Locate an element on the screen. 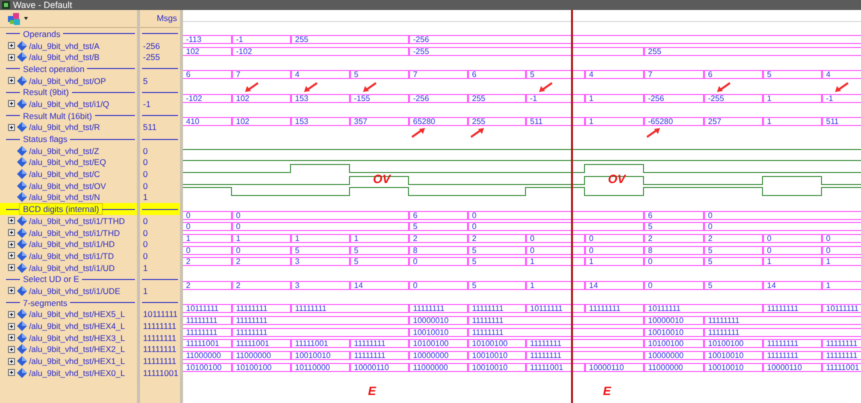 The image size is (861, 403). signal-name: /alu_9bit_vhd_tst/i1/UDE is located at coordinates (74, 291).